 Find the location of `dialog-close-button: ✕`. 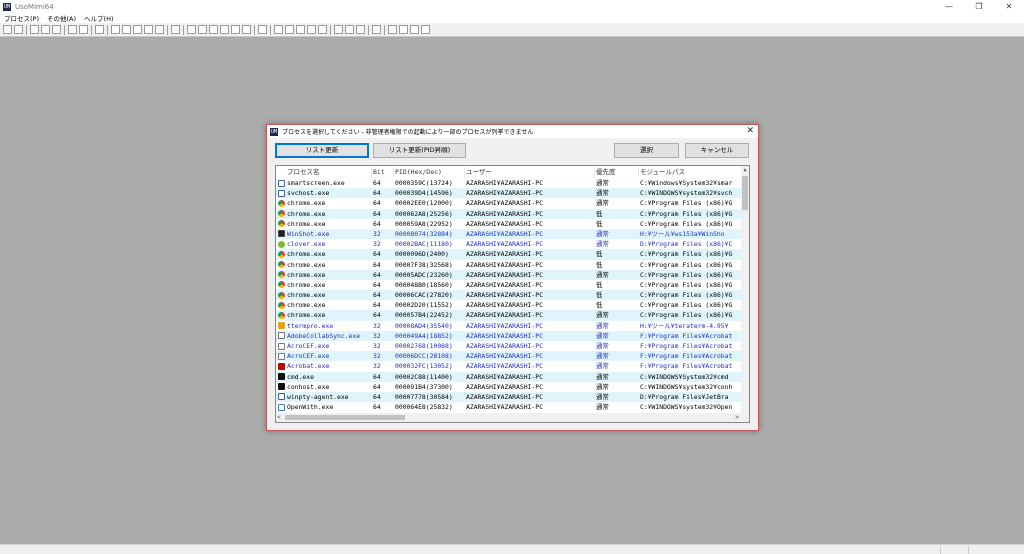

dialog-close-button: ✕ is located at coordinates (750, 131).